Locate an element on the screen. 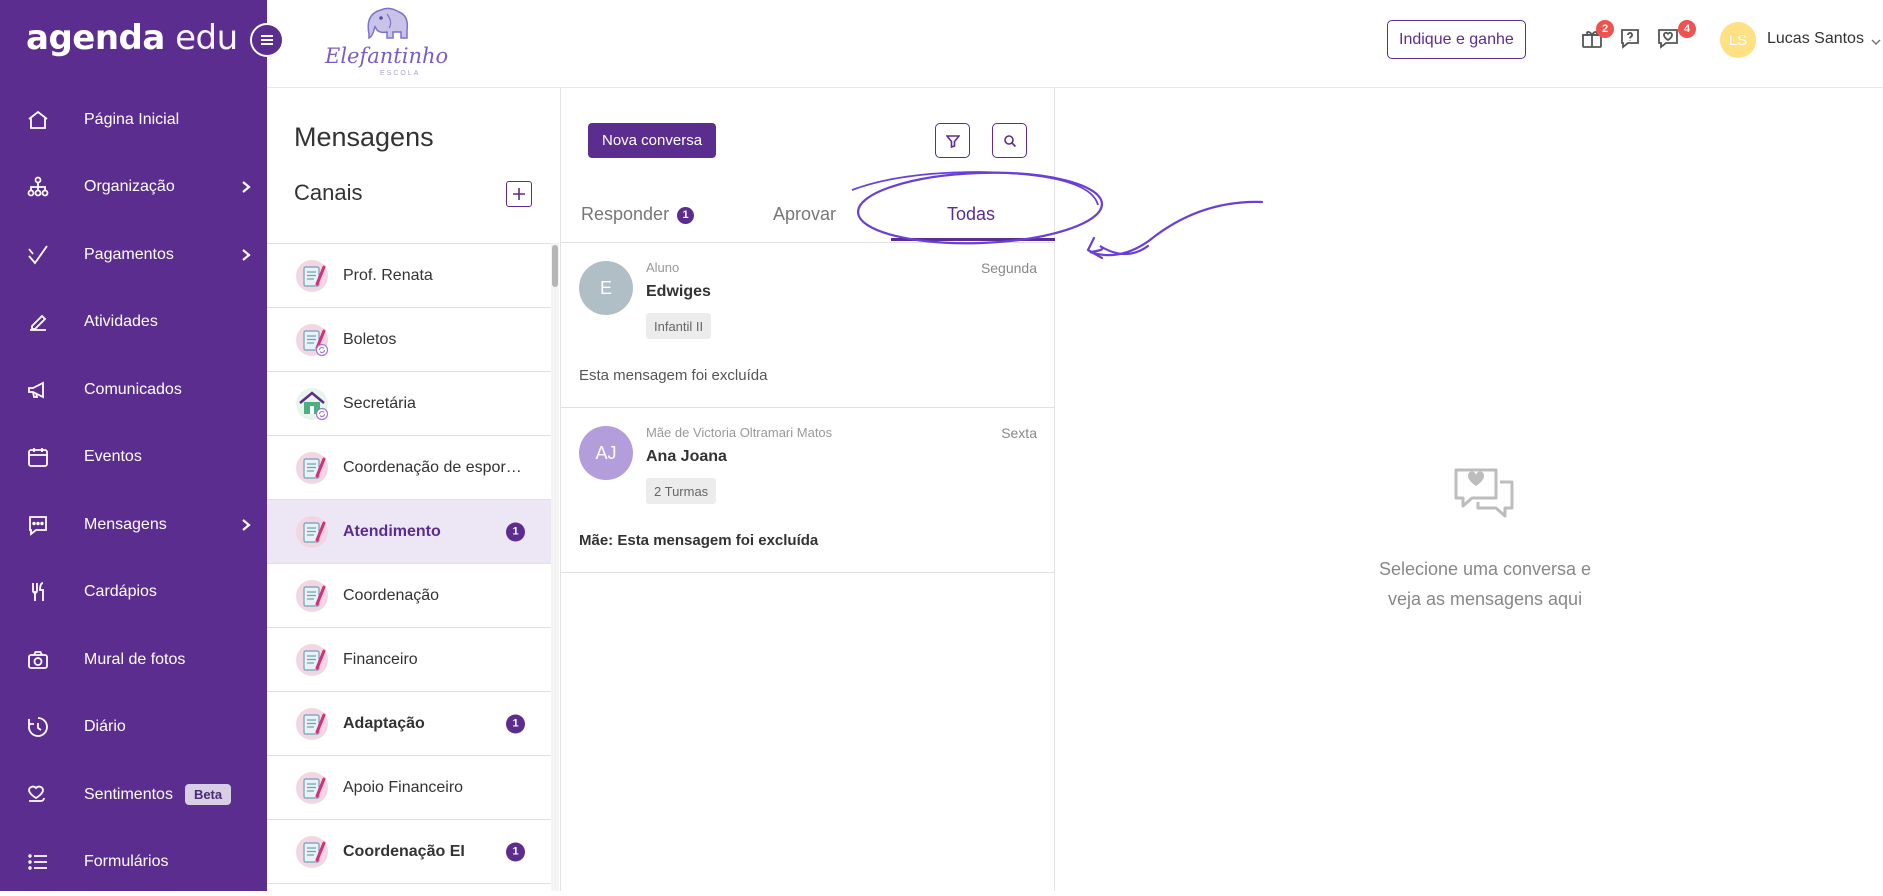  search-button is located at coordinates (1009, 140).